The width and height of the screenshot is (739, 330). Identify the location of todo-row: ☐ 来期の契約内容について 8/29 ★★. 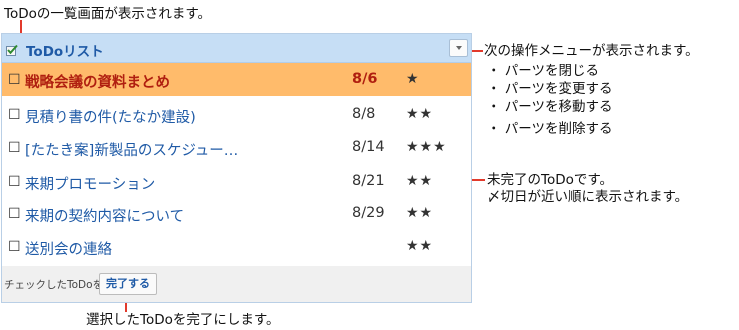
(236, 213).